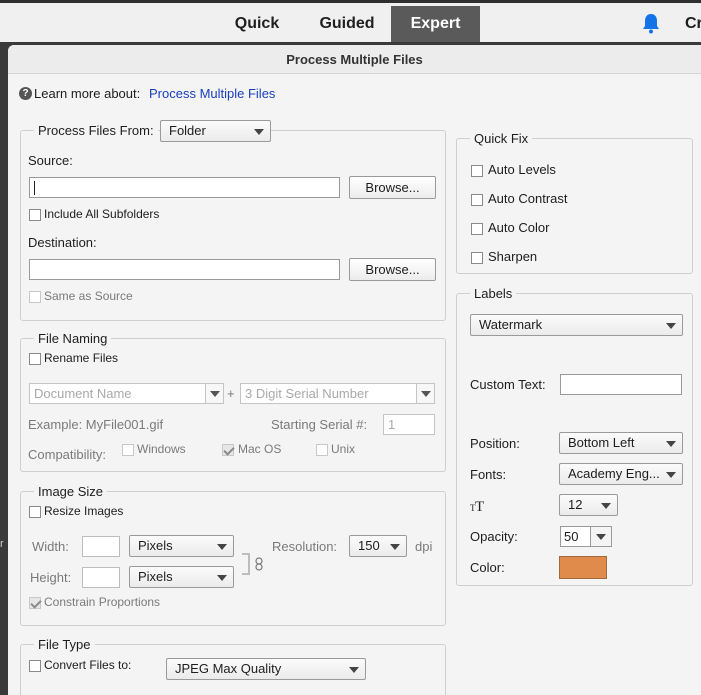 Image resolution: width=701 pixels, height=695 pixels. What do you see at coordinates (228, 450) in the screenshot?
I see `compat-macos-checkbox` at bounding box center [228, 450].